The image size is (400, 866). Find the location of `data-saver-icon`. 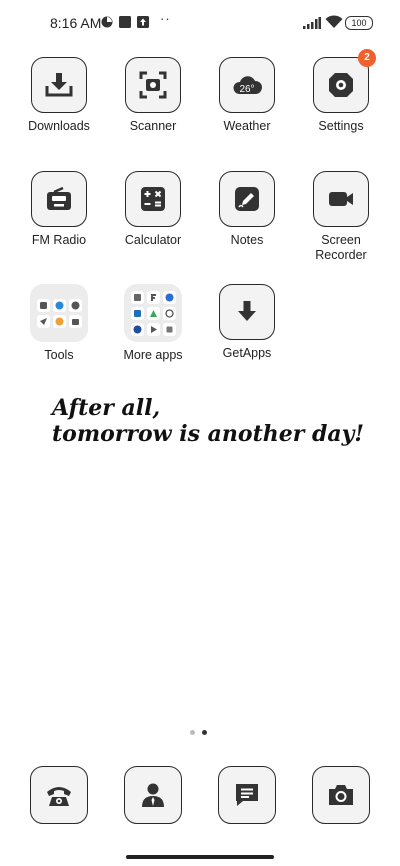

data-saver-icon is located at coordinates (107, 22).